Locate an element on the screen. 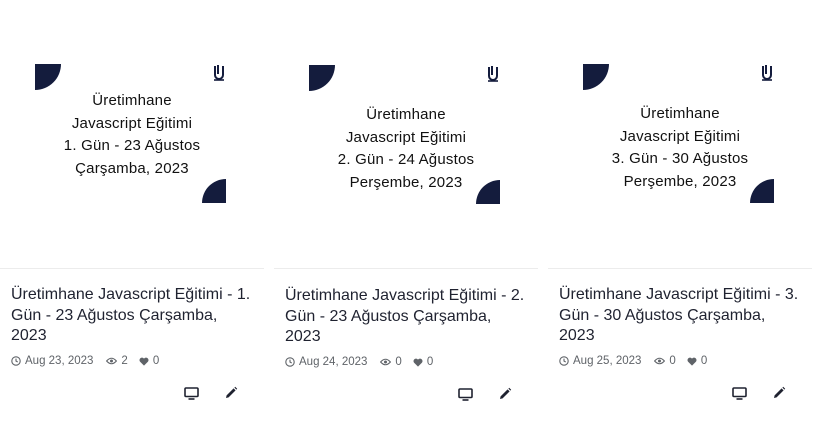  upload-date: Aug 24, 2023 is located at coordinates (333, 362).